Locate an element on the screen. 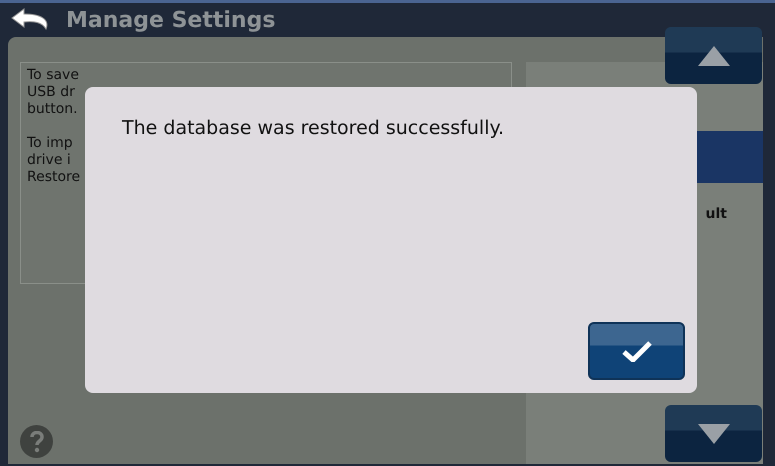  scroll-down-button is located at coordinates (713, 433).